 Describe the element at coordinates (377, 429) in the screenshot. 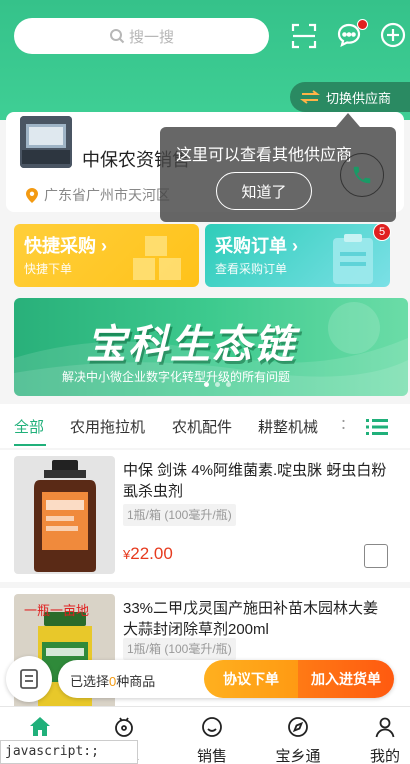

I see `category-list-icon` at that location.